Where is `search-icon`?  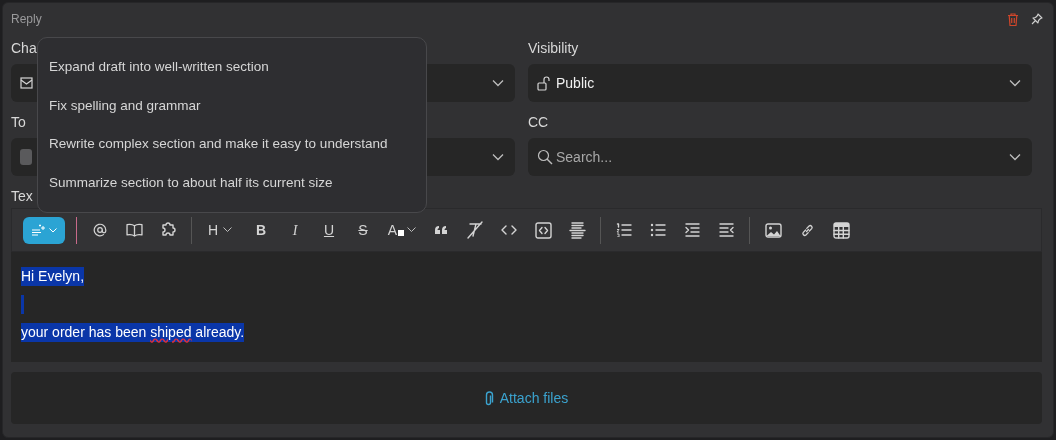 search-icon is located at coordinates (545, 157).